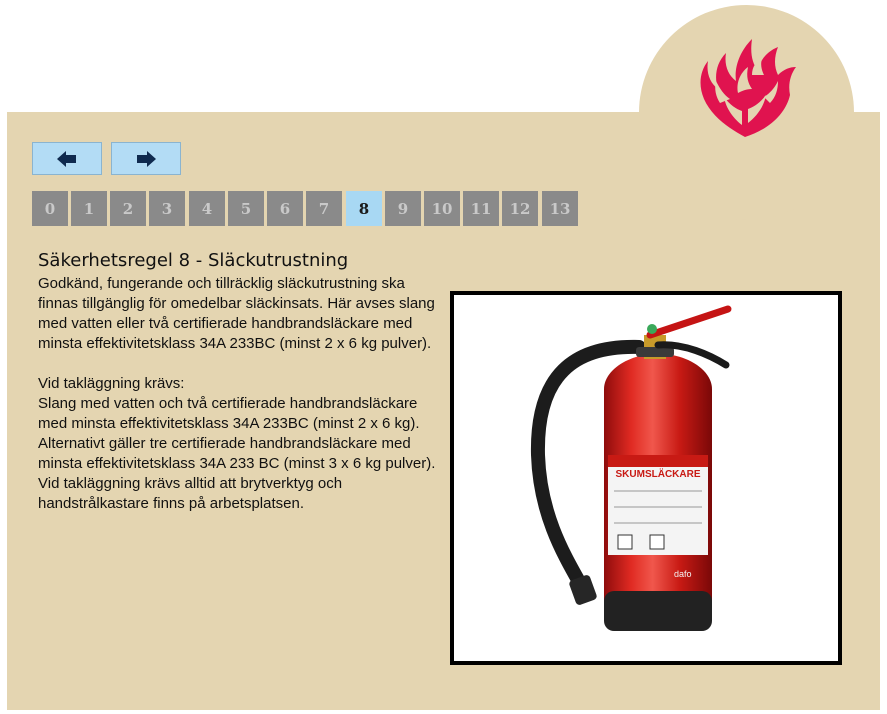 The image size is (887, 714). Describe the element at coordinates (50, 208) in the screenshot. I see `page-tab-0: 0` at that location.